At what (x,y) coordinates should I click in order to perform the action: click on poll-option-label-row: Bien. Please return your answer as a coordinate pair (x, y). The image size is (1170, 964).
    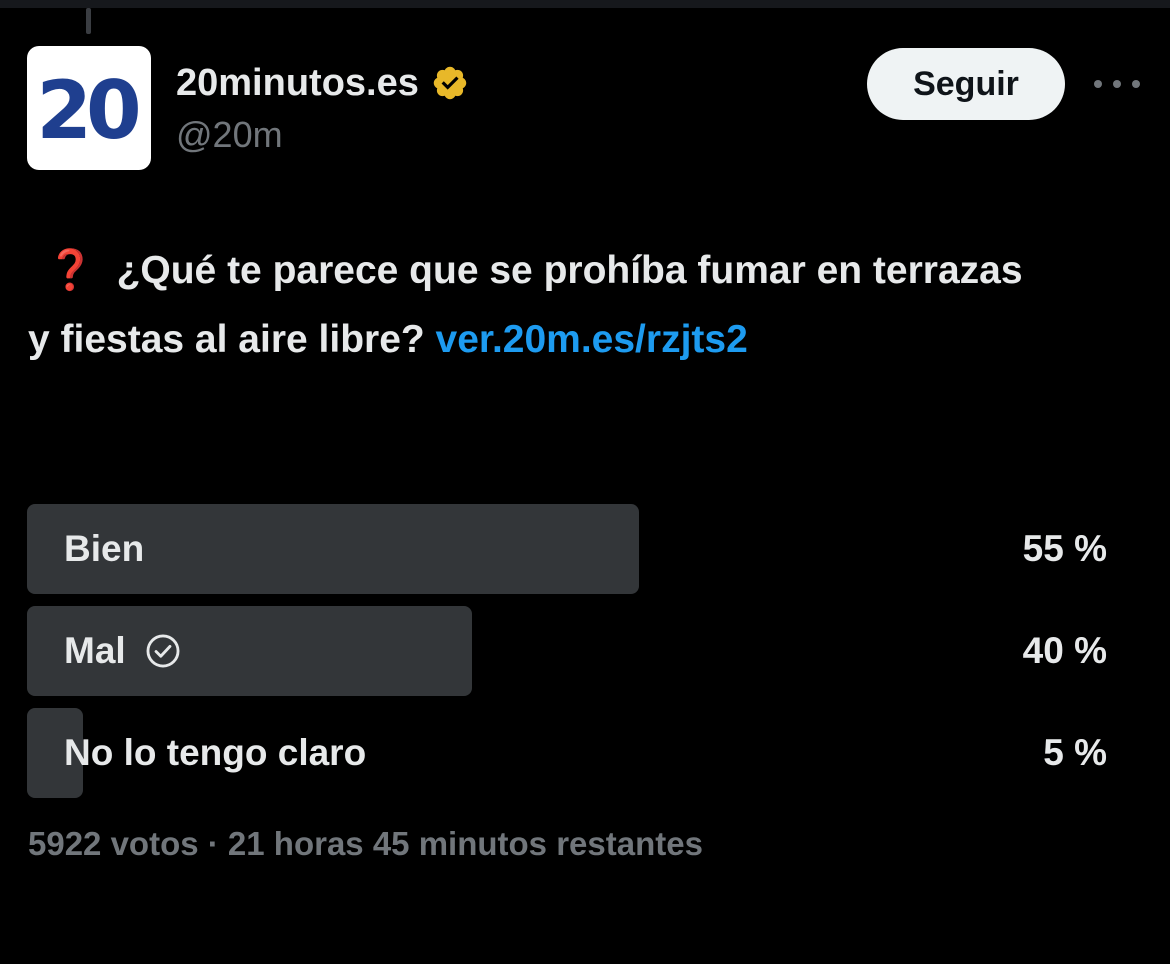
    Looking at the image, I should click on (104, 549).